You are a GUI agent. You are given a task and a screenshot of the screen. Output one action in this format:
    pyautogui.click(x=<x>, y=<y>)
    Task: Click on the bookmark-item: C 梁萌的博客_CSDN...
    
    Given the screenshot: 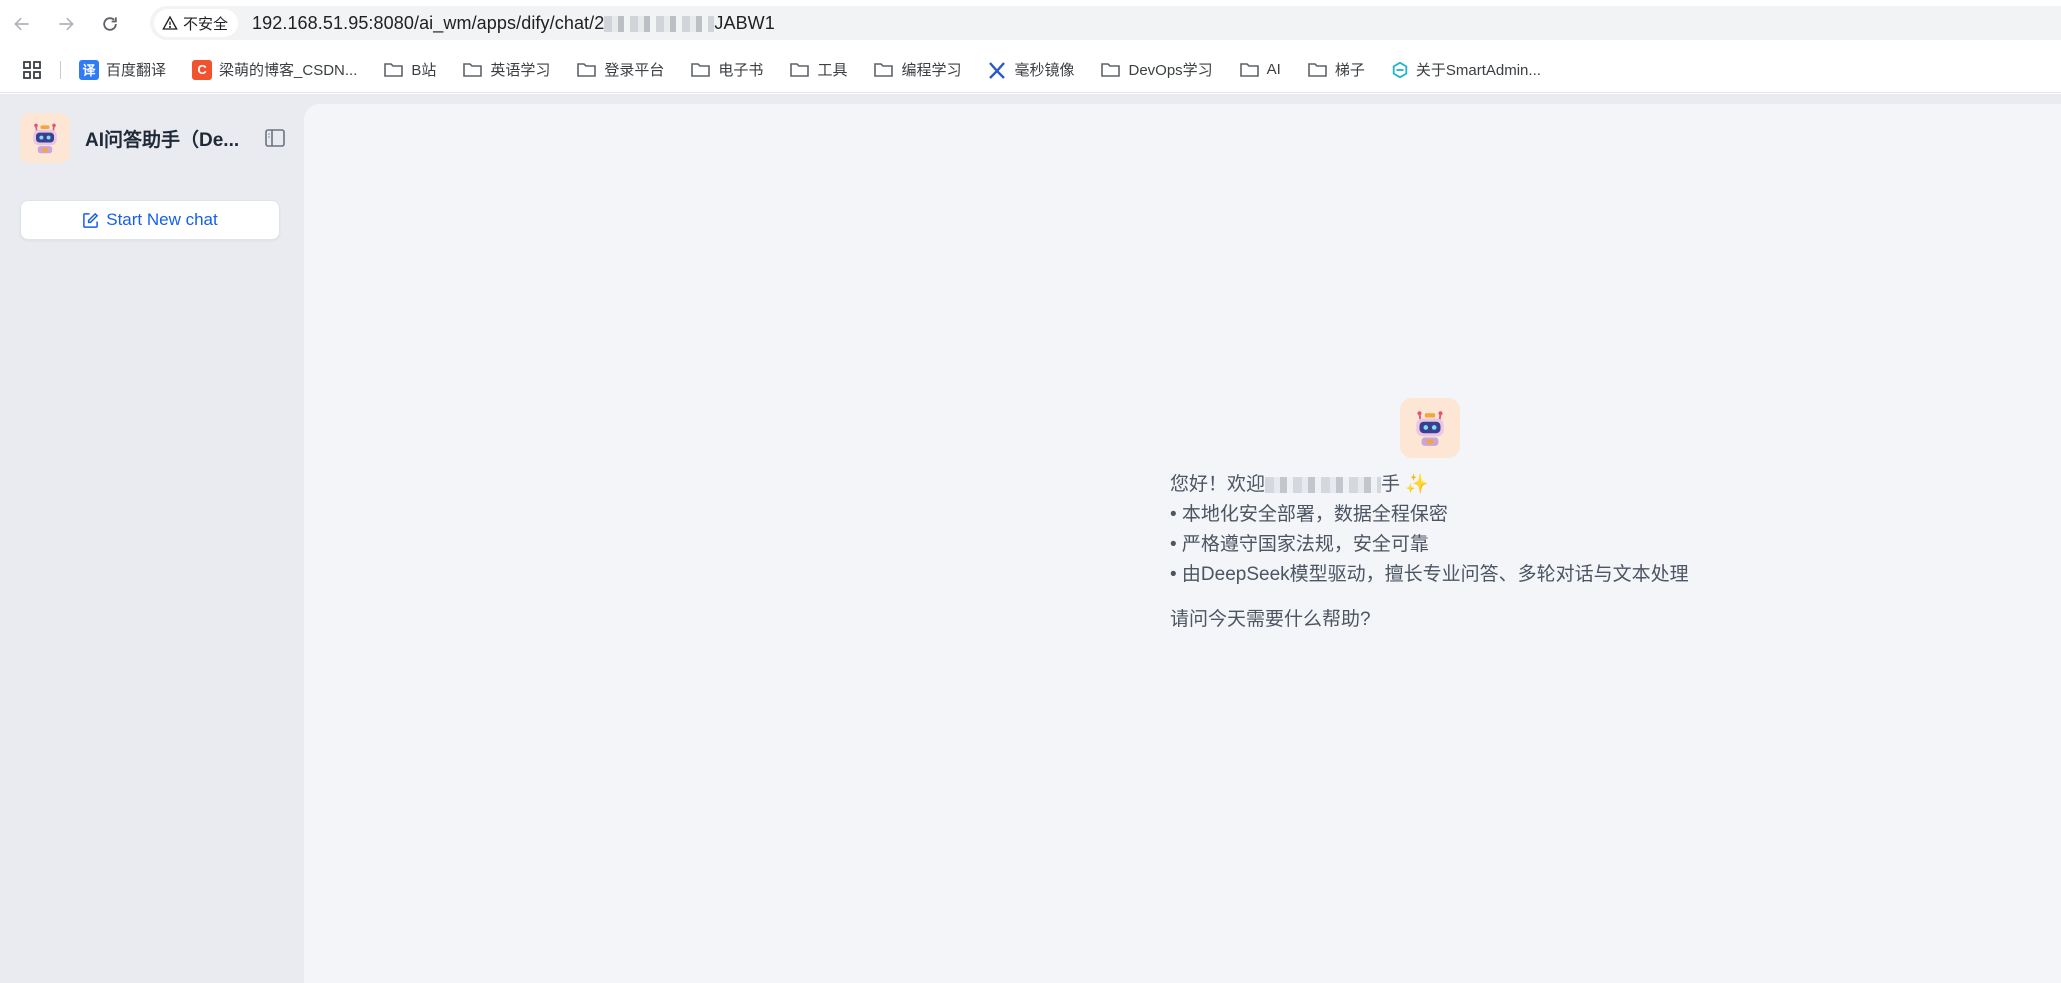 What is the action you would take?
    pyautogui.click(x=274, y=69)
    